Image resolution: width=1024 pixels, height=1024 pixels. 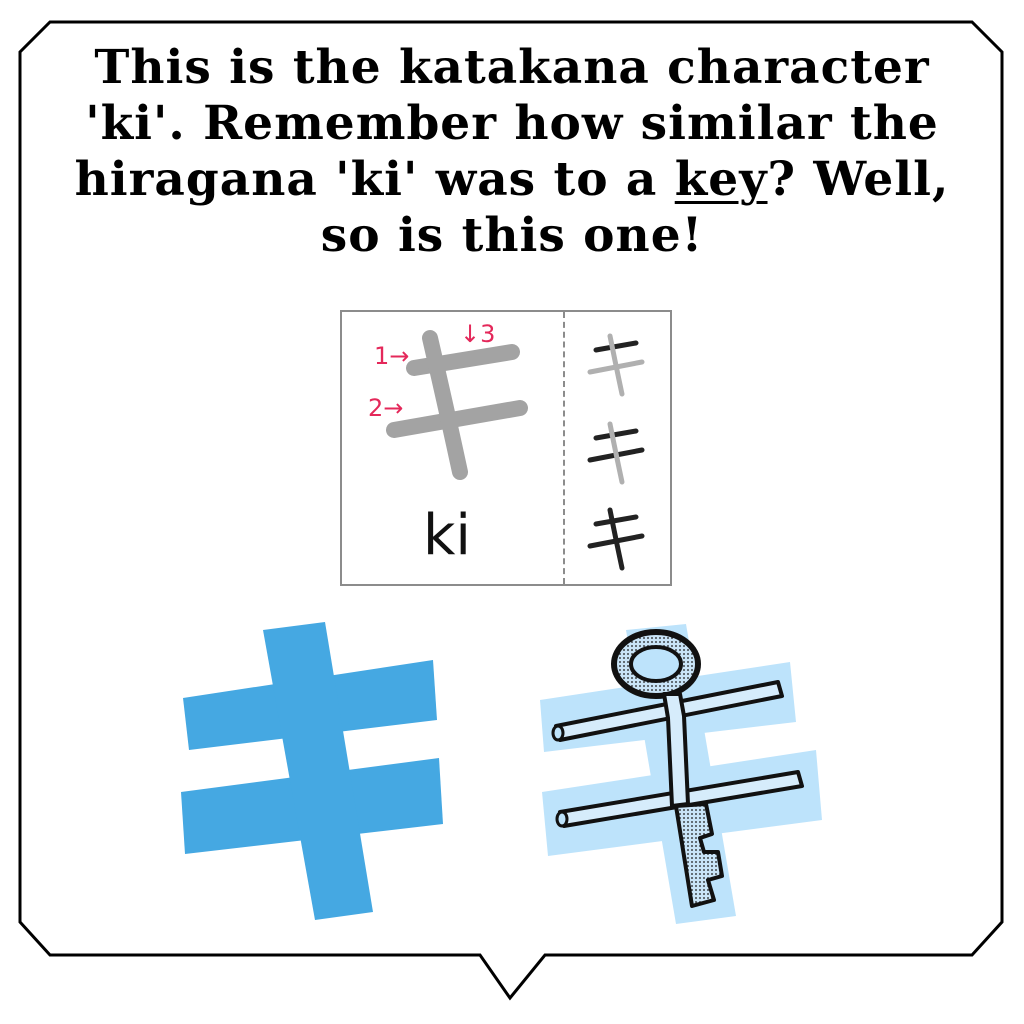 What do you see at coordinates (374, 179) in the screenshot?
I see `caption-line-3-start: hiragana 'ki' was to a` at bounding box center [374, 179].